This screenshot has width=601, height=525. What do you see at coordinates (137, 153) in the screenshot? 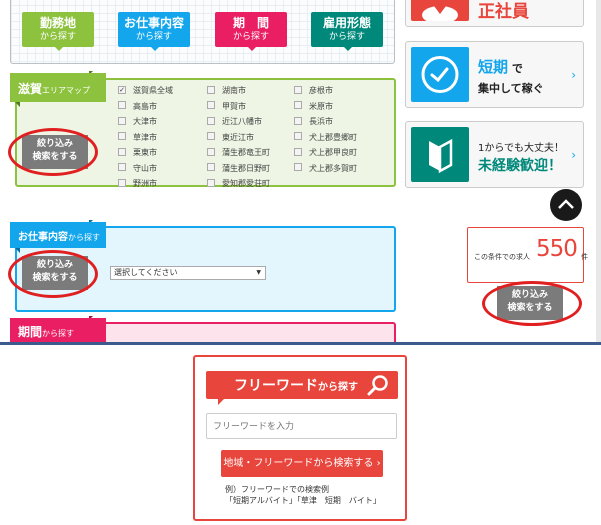
I see `area-checkbox: 栗東市` at bounding box center [137, 153].